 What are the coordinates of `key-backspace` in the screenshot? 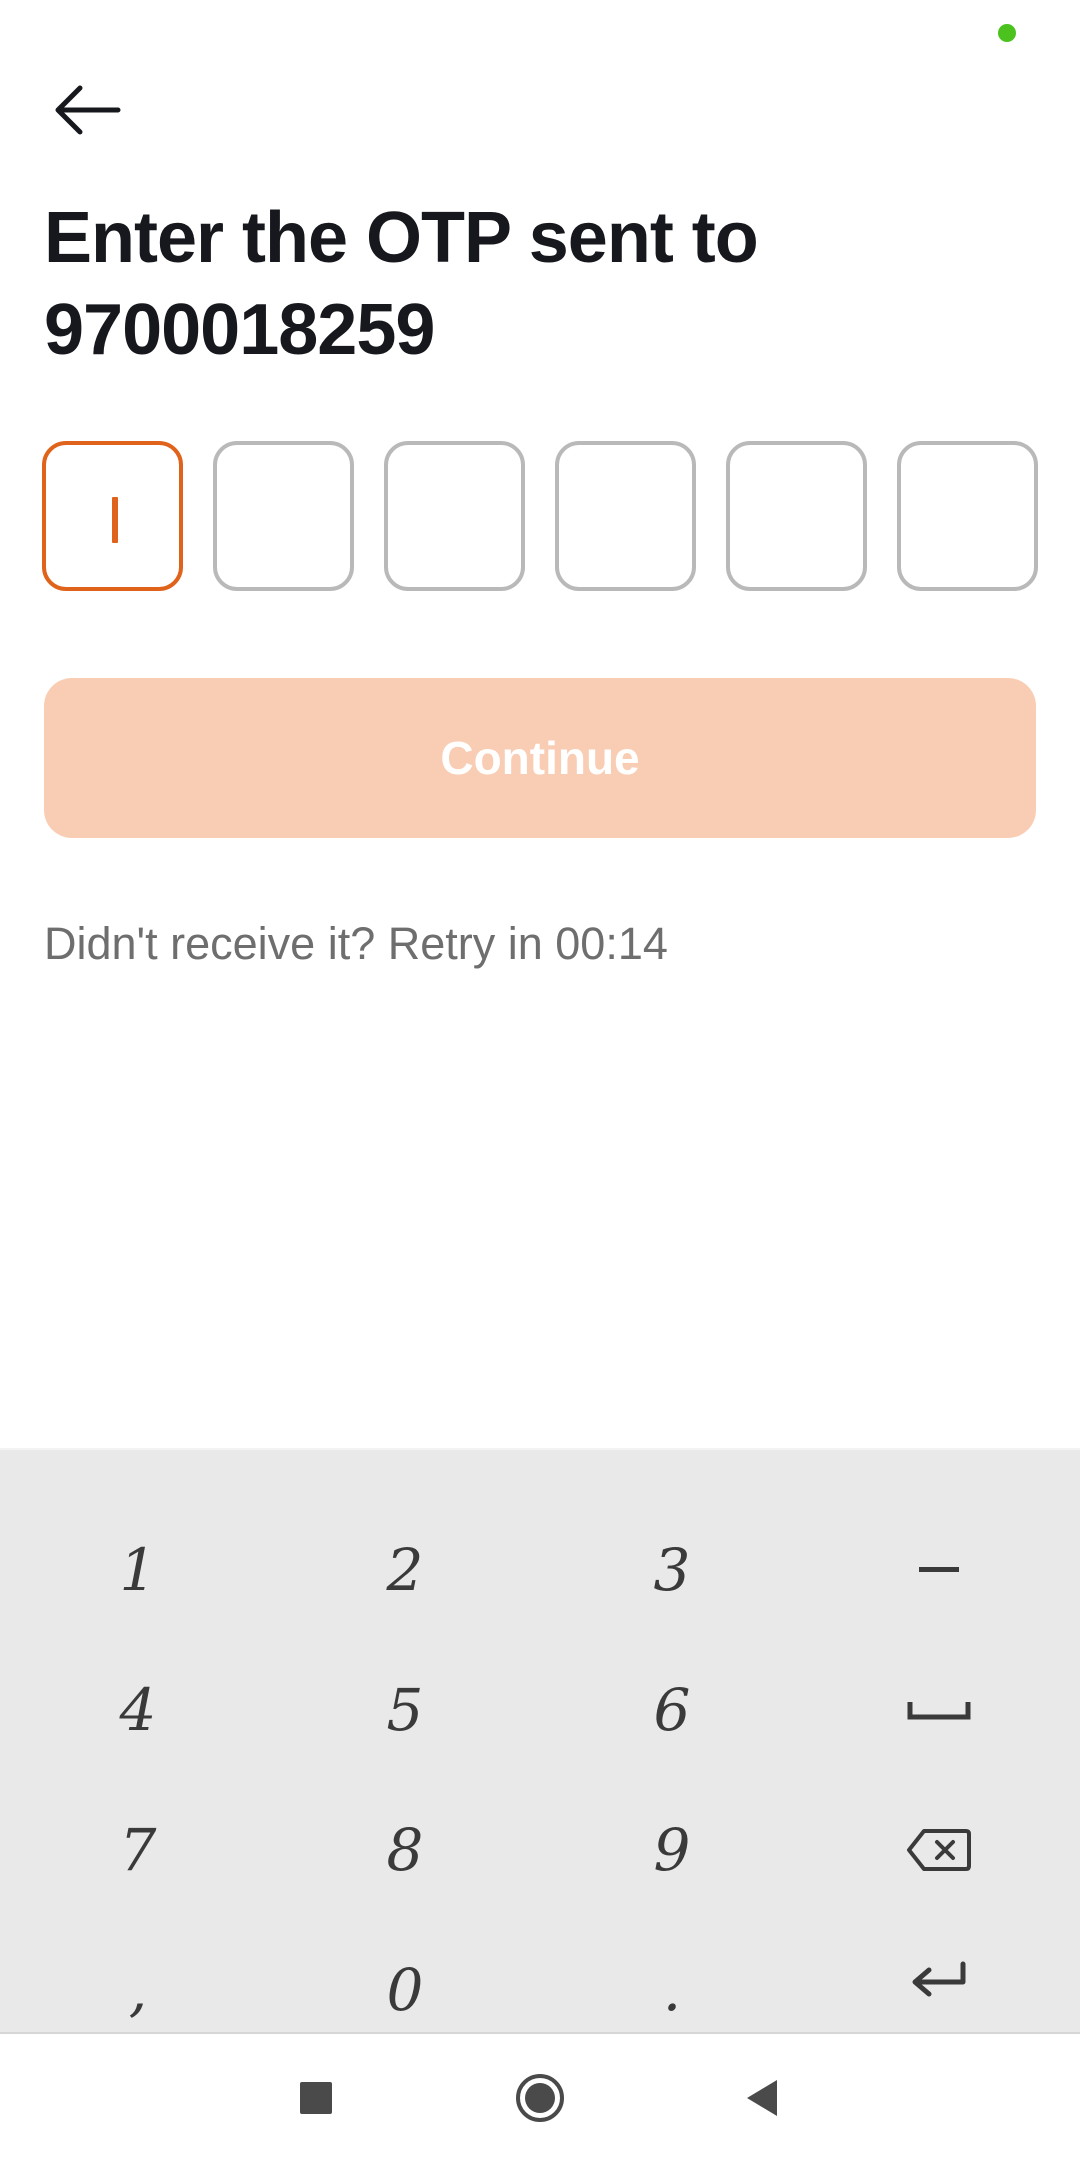 It's located at (939, 1850).